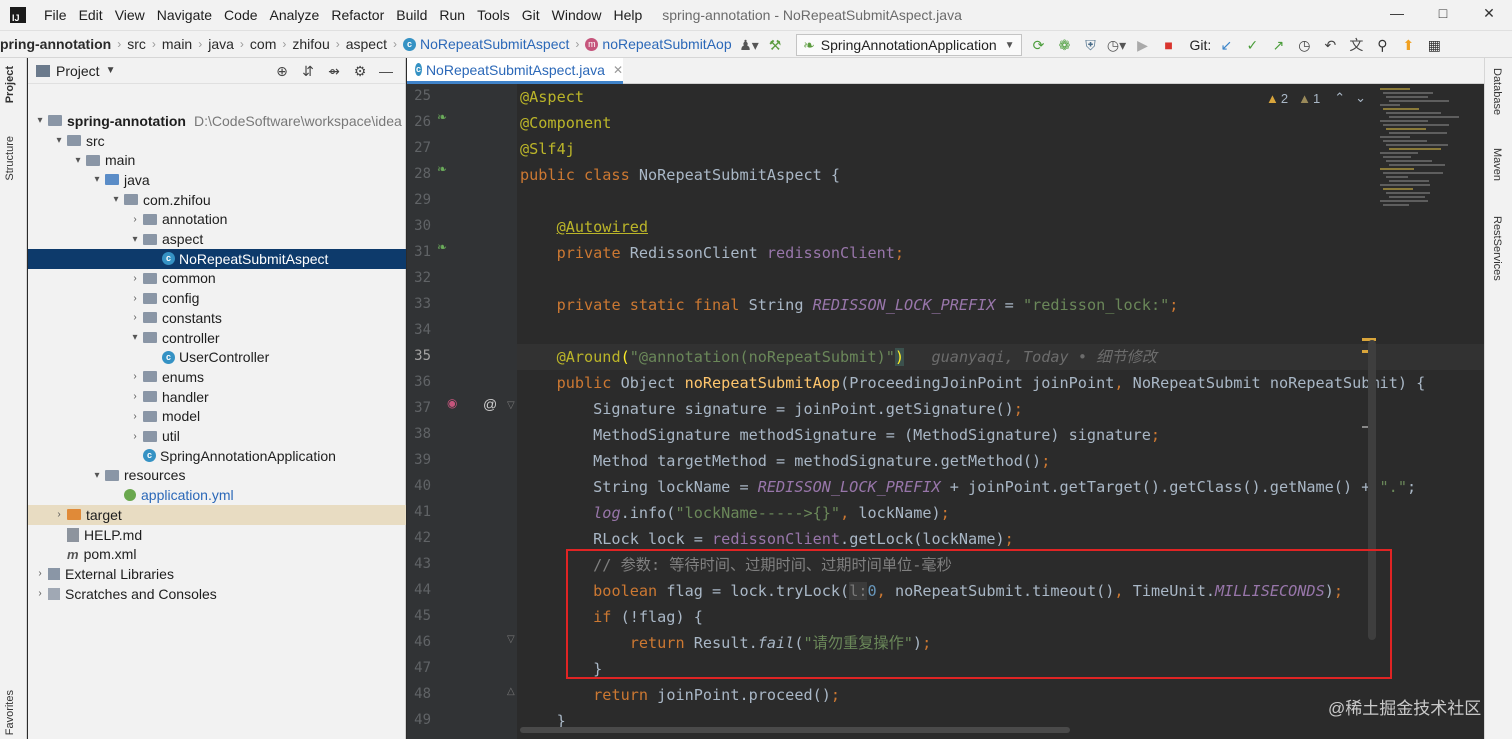  What do you see at coordinates (1339, 98) in the screenshot?
I see `chevron-up-icon: ⌃` at bounding box center [1339, 98].